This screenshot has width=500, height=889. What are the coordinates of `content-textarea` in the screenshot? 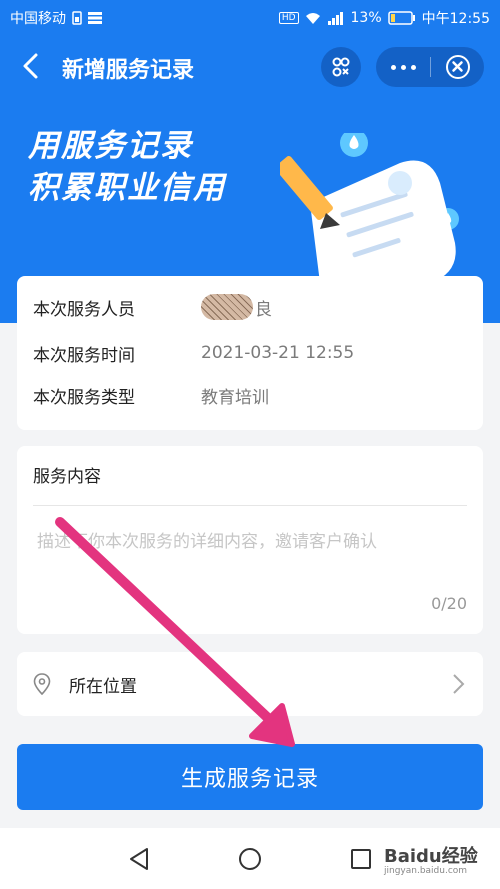 It's located at (247, 542).